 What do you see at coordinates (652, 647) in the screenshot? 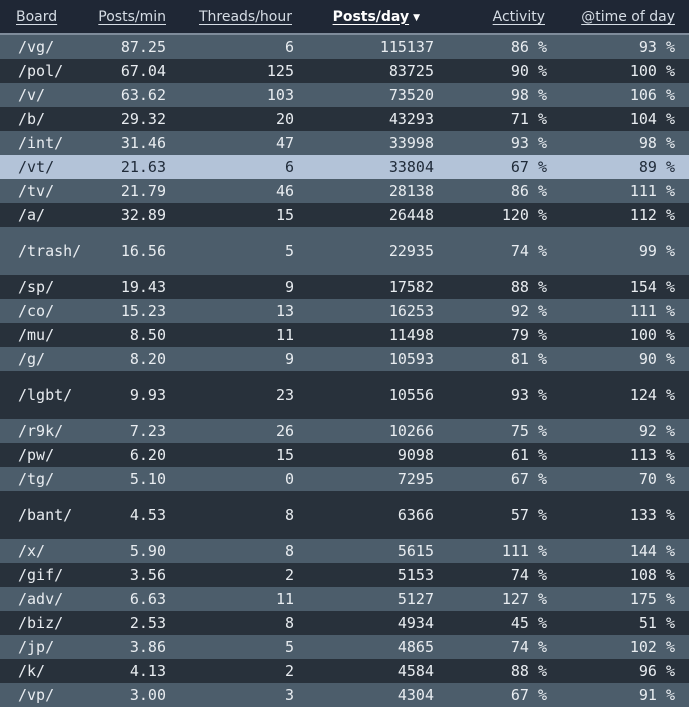
I see `time-of-day-cell: 102 %` at bounding box center [652, 647].